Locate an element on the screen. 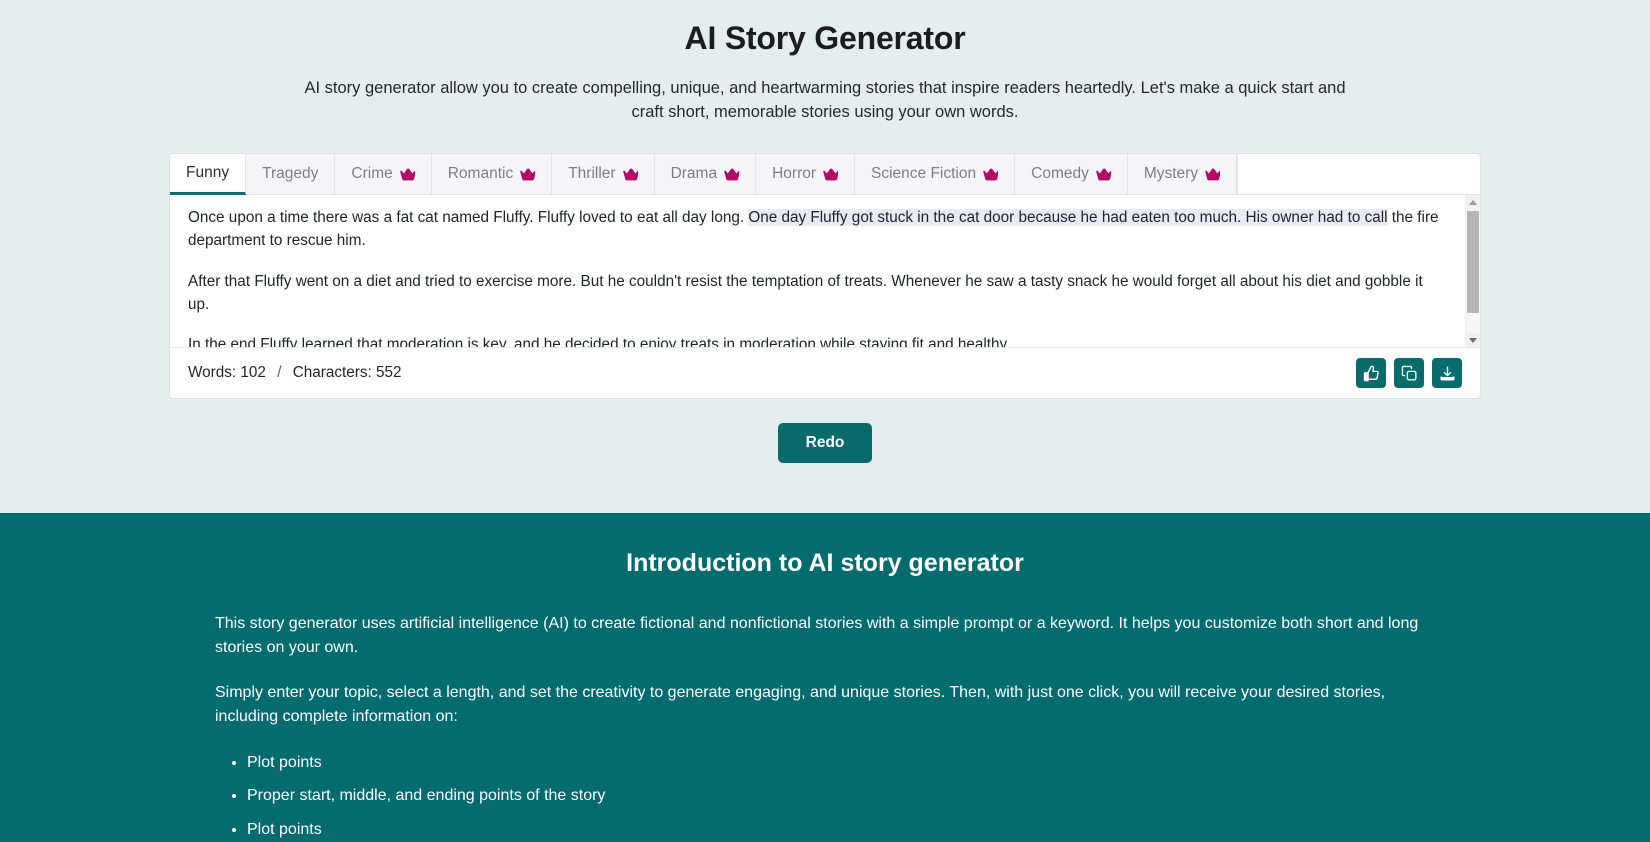 The width and height of the screenshot is (1650, 842). story-scrollbar is located at coordinates (1472, 271).